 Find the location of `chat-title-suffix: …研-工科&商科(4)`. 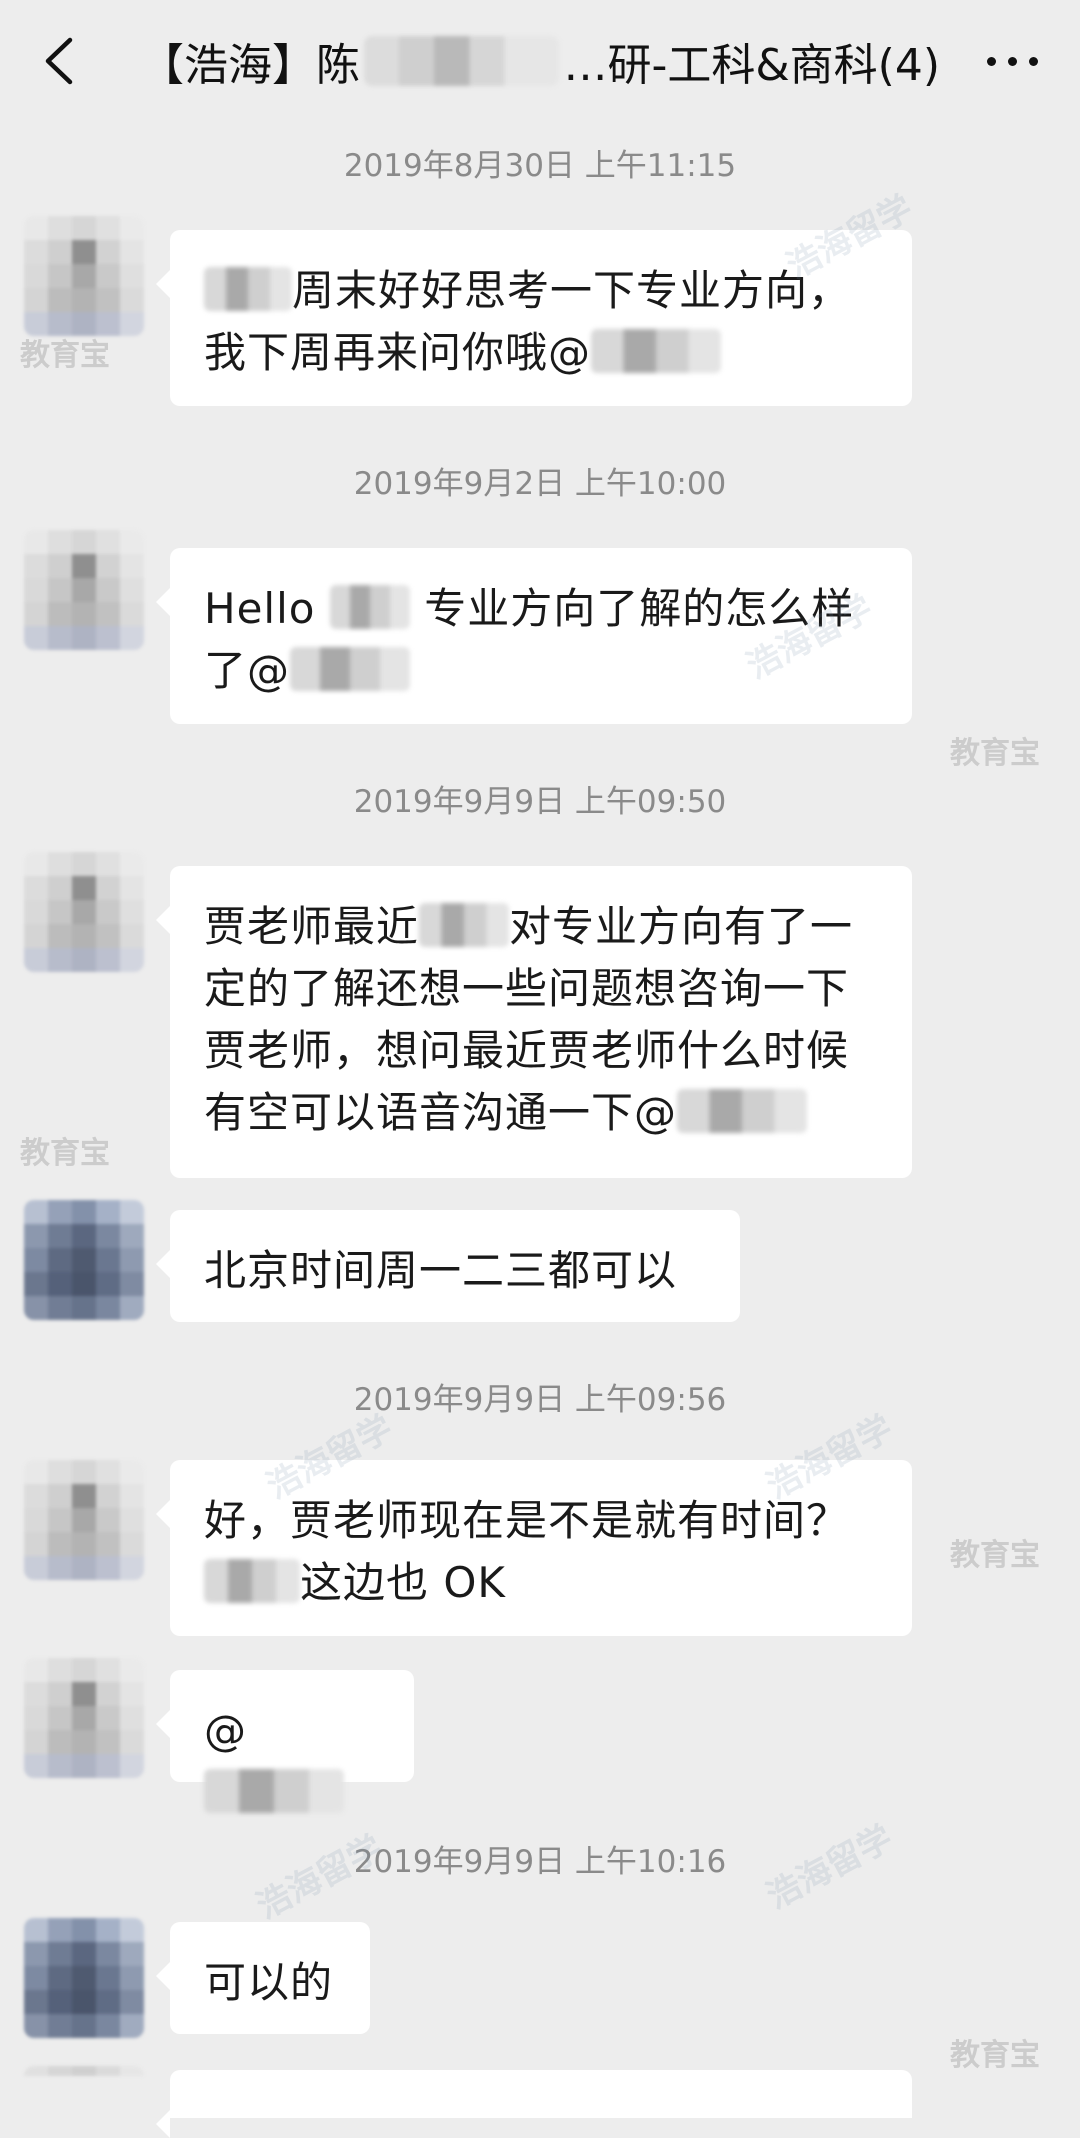

chat-title-suffix: …研-工科&商科(4) is located at coordinates (751, 65).